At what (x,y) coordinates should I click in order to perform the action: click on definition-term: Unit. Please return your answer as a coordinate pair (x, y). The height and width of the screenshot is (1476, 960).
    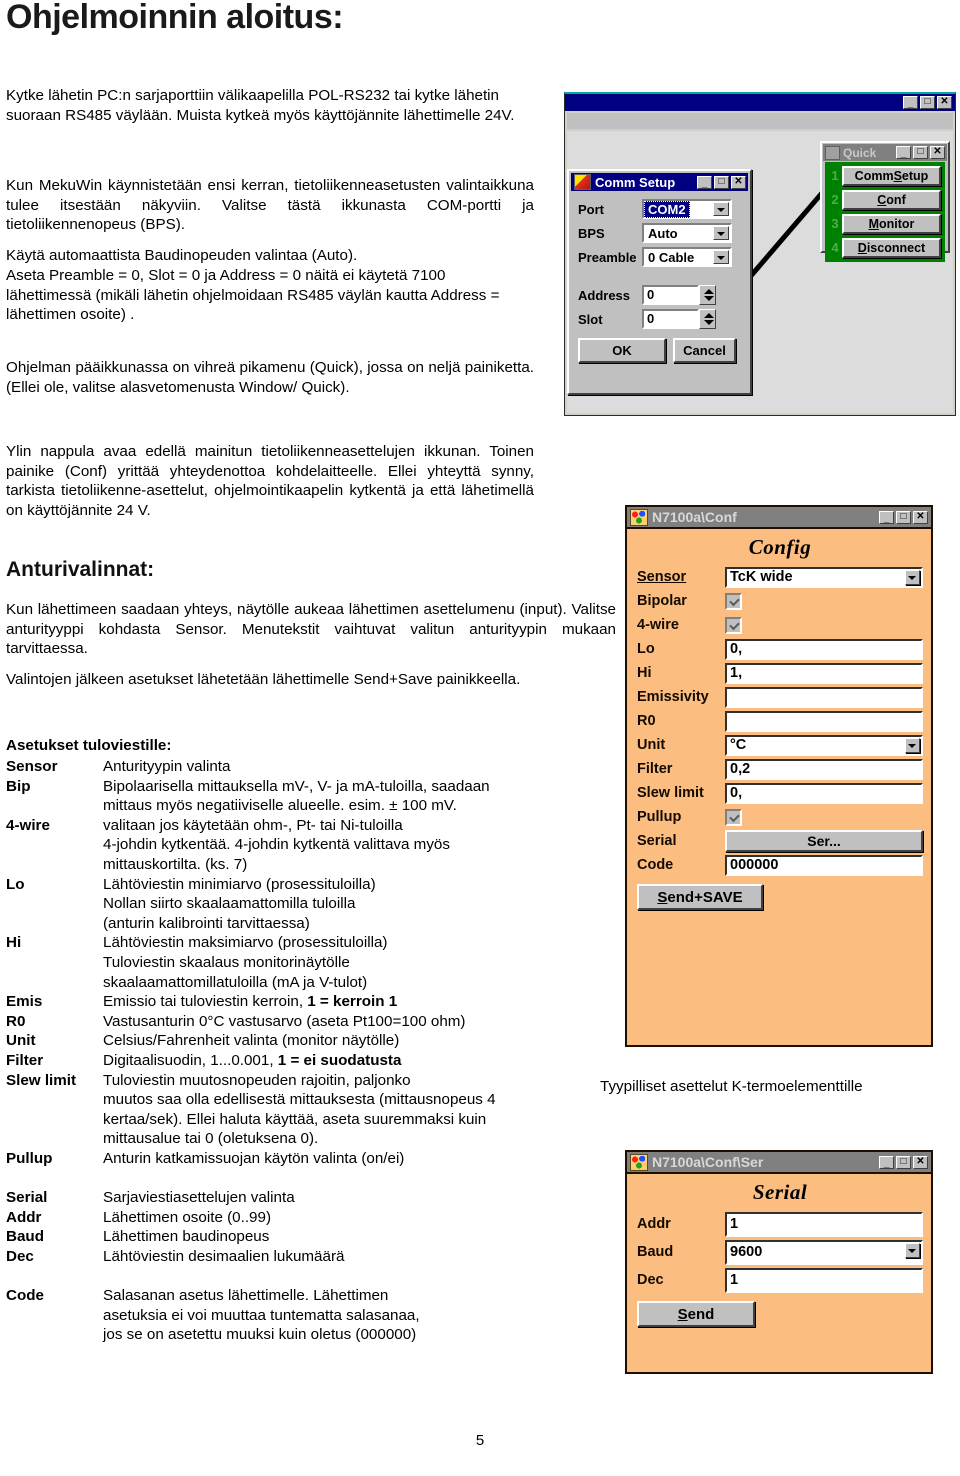
    Looking at the image, I should click on (21, 1041).